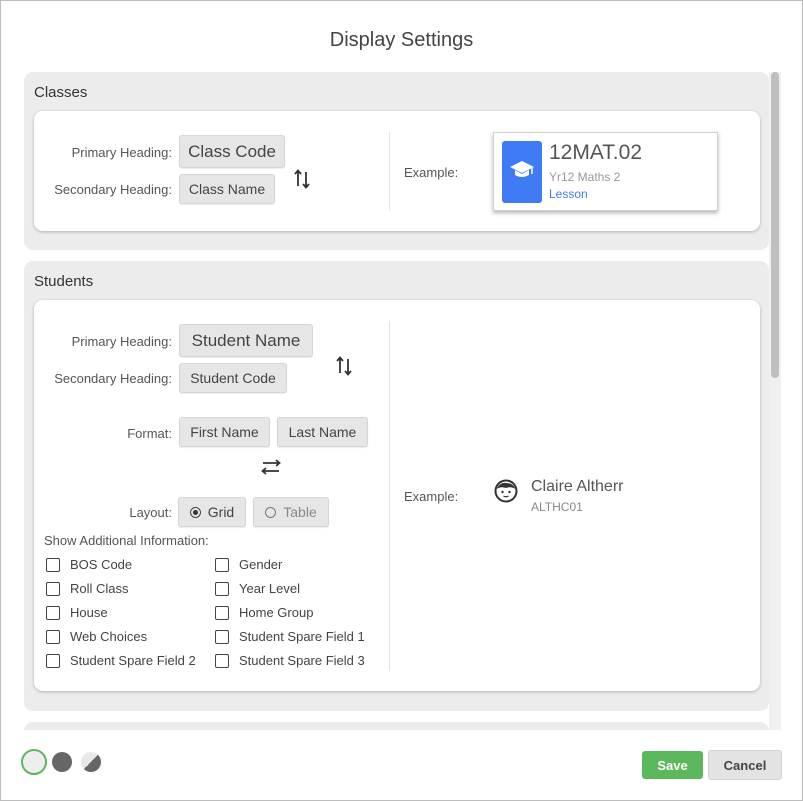 This screenshot has width=803, height=801. Describe the element at coordinates (302, 660) in the screenshot. I see `checkbox-label: Student Spare Field 3` at that location.